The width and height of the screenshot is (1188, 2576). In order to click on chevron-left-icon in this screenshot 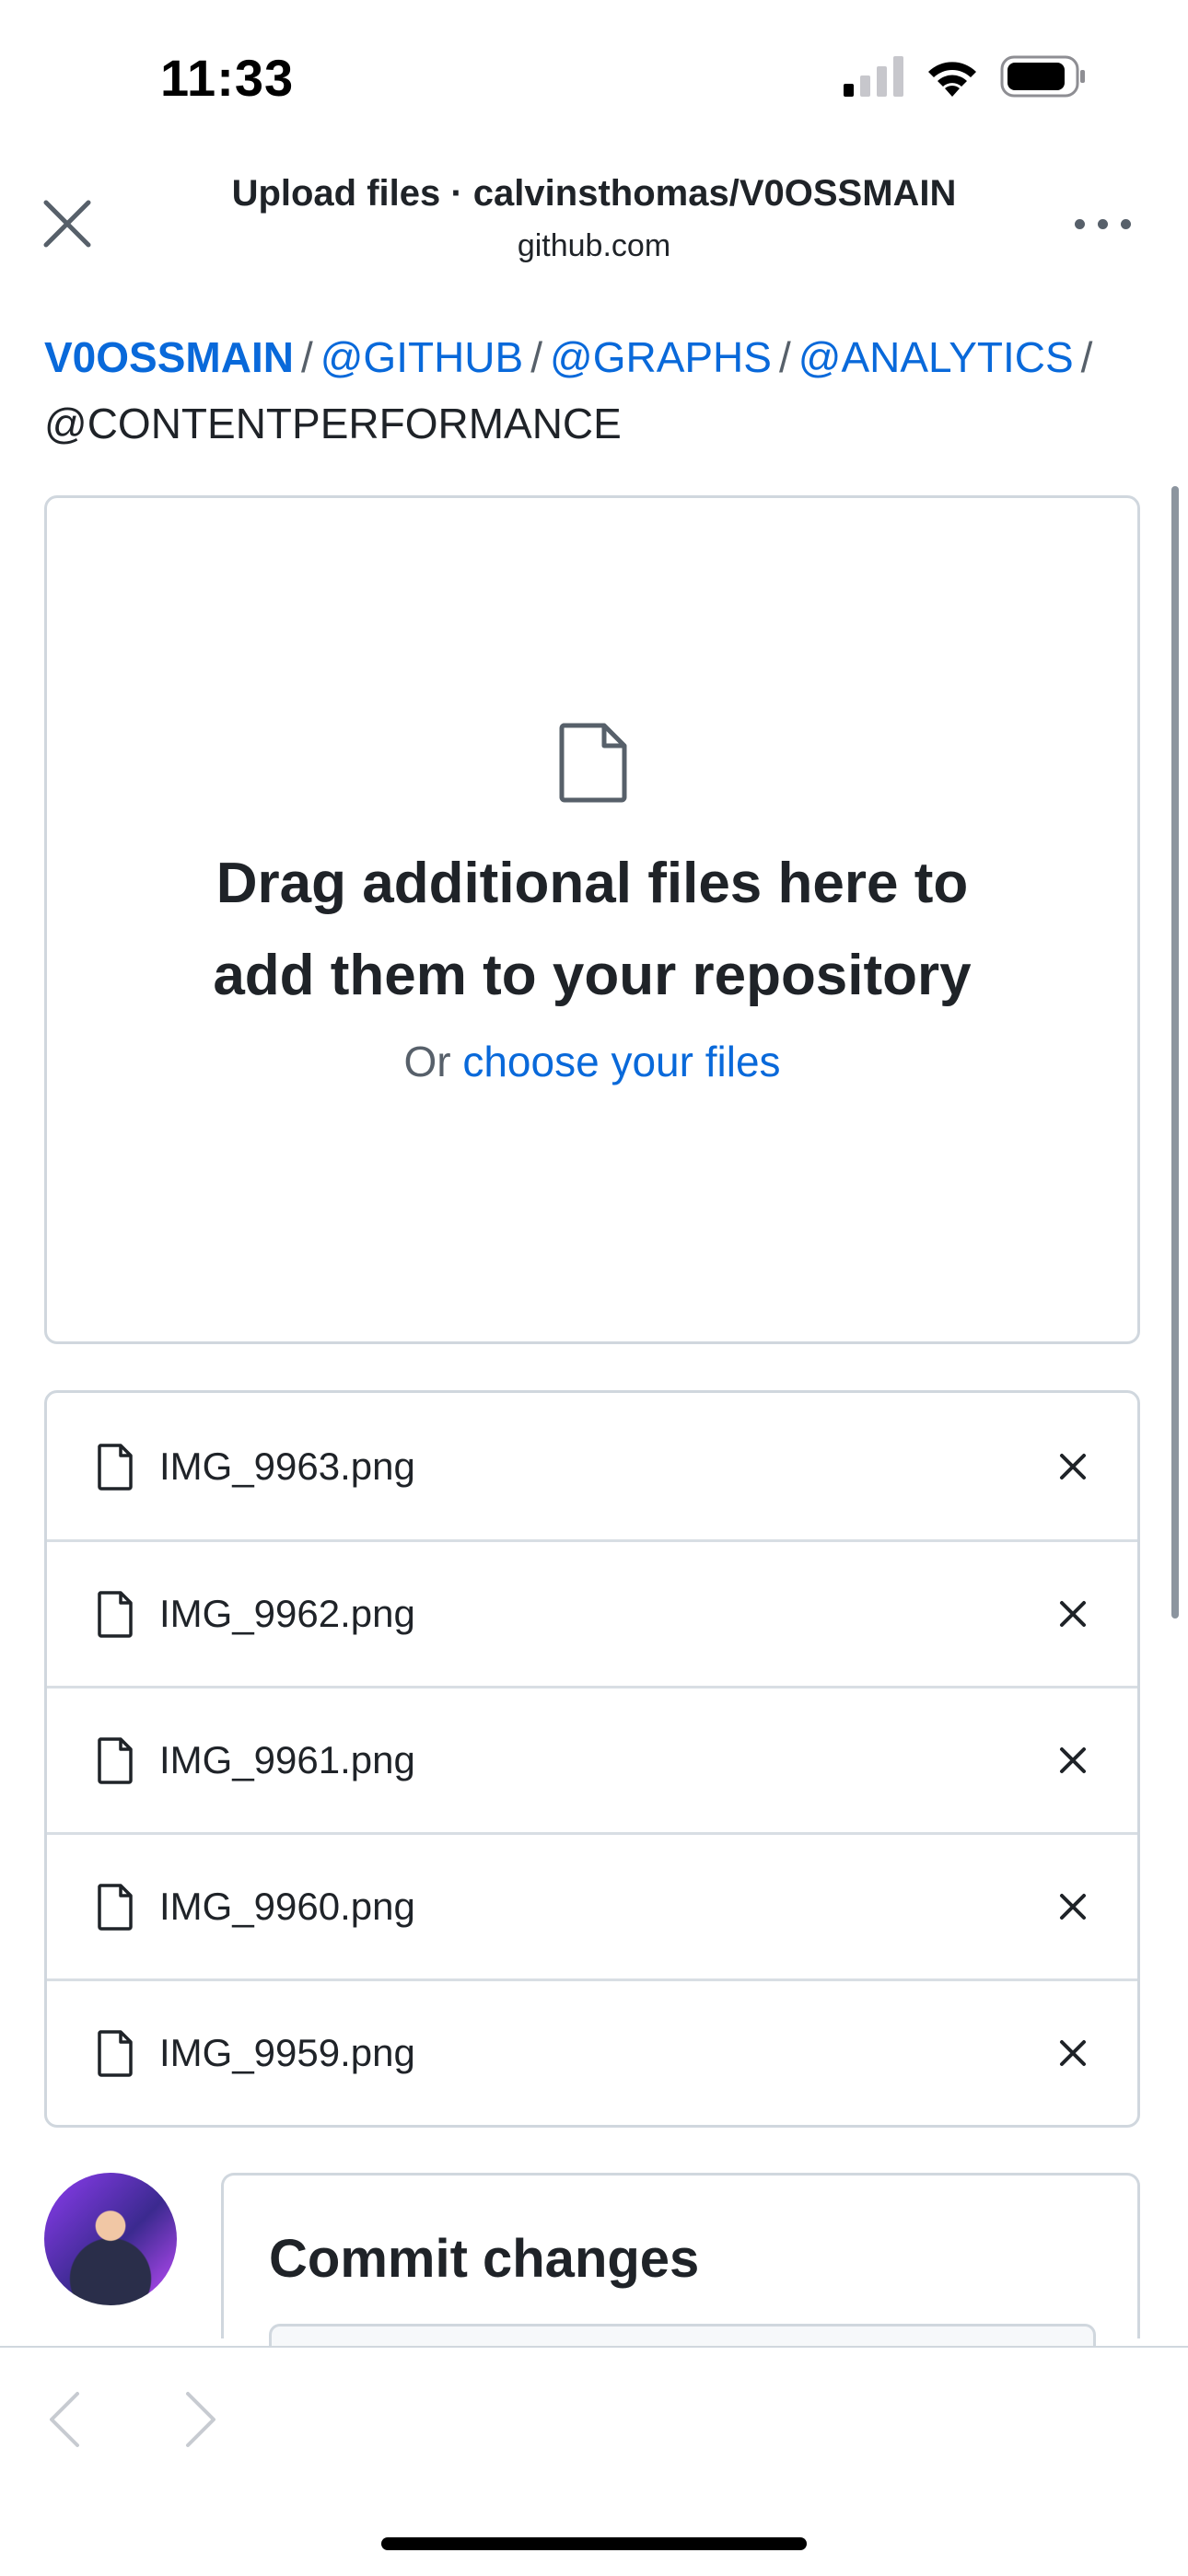, I will do `click(64, 2419)`.